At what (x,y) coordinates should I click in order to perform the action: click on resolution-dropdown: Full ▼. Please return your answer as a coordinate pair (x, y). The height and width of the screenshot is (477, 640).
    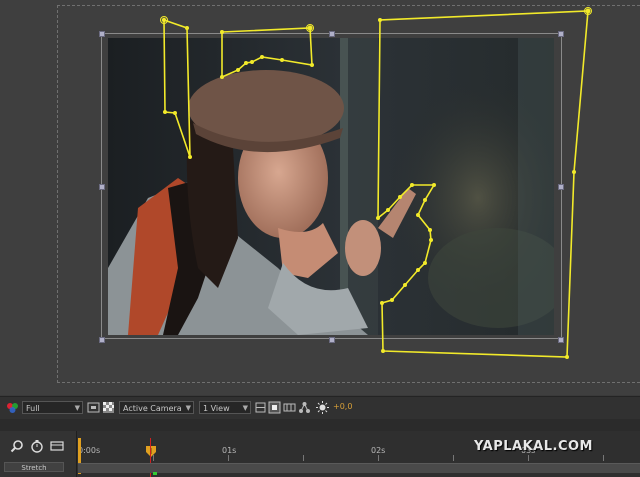
    Looking at the image, I should click on (52, 407).